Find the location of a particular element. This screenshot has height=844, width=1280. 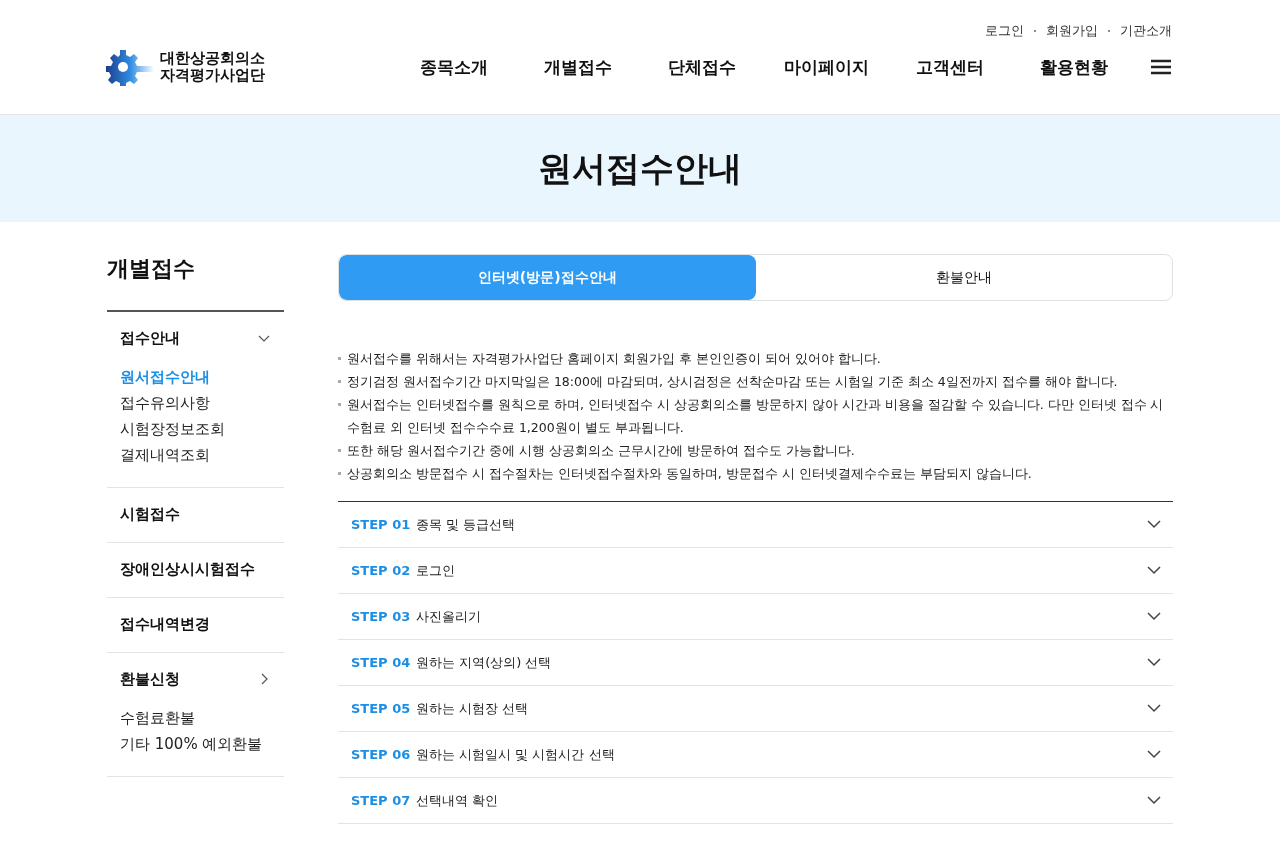

step-row: STEP 01 종목 및 등급선택 is located at coordinates (755, 525).